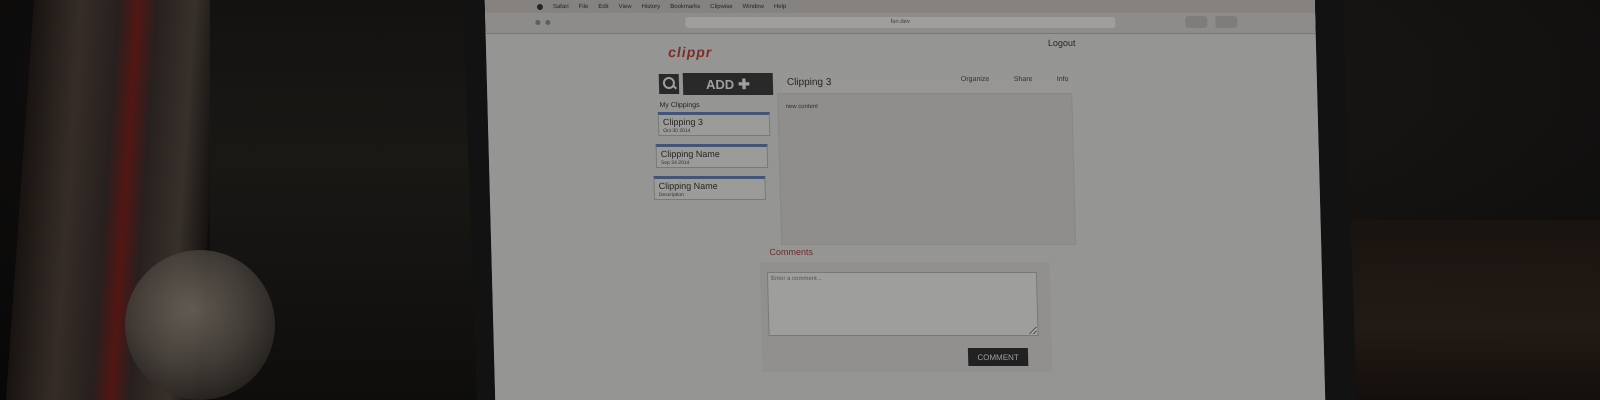 The image size is (1600, 400). What do you see at coordinates (685, 7) in the screenshot?
I see `menu-item: Bookmarks` at bounding box center [685, 7].